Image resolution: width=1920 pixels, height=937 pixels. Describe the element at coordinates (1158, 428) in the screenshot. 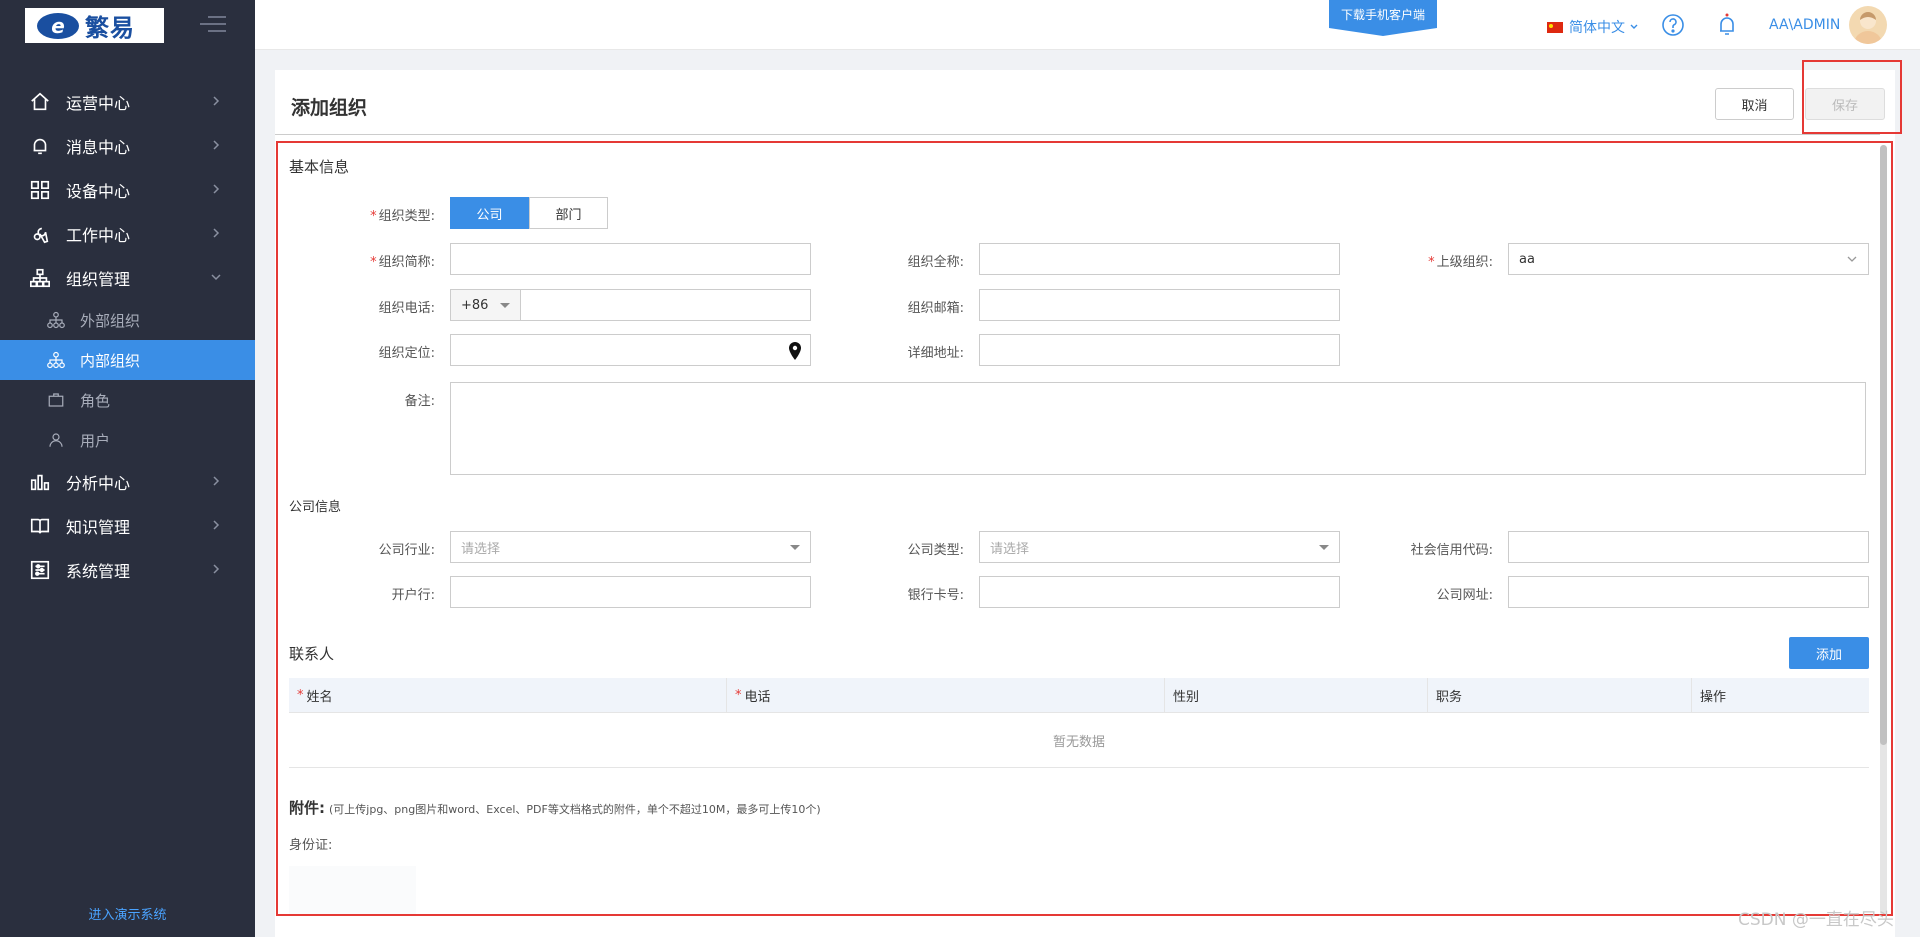

I see `remark-textarea` at that location.